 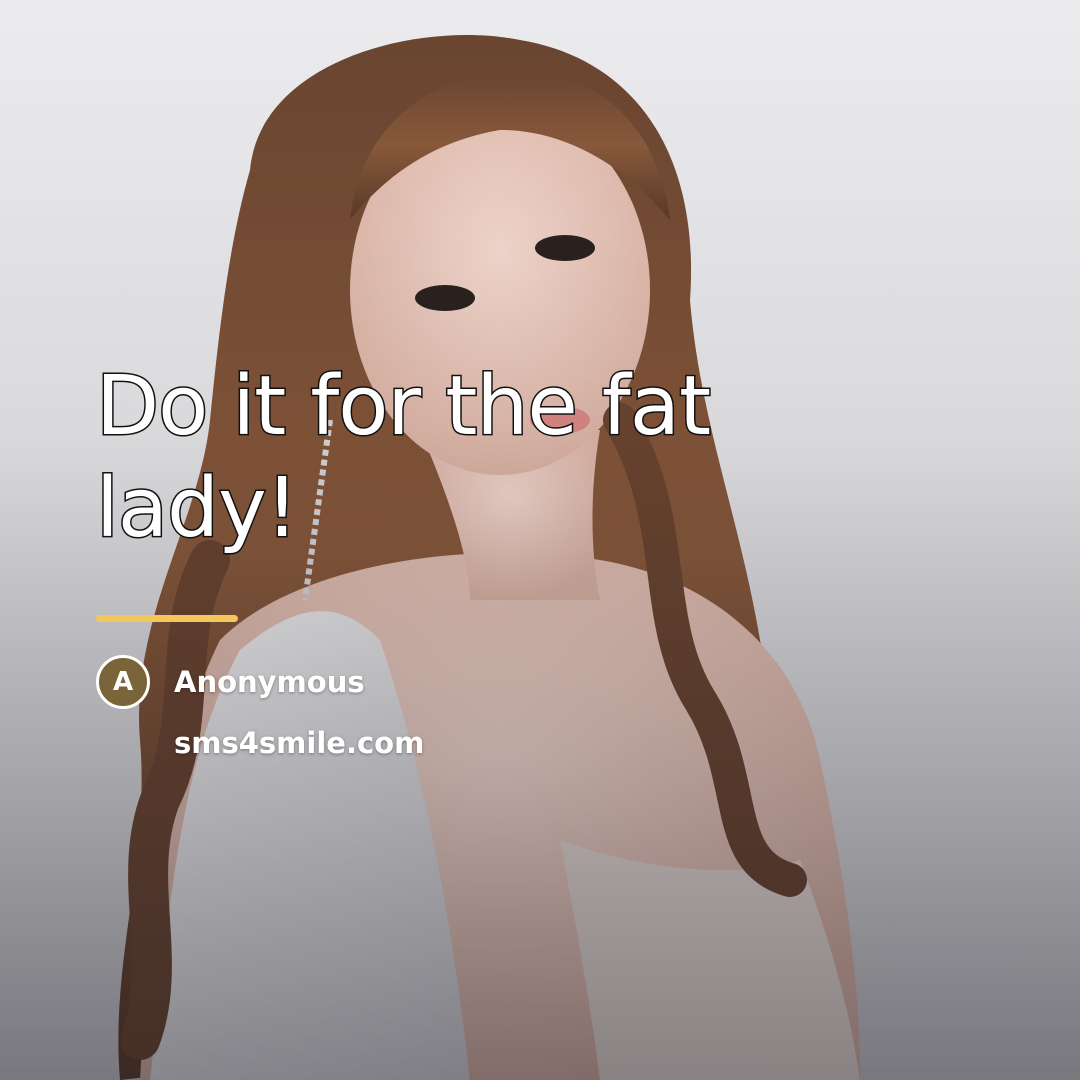 What do you see at coordinates (167, 618) in the screenshot?
I see `accent-underline` at bounding box center [167, 618].